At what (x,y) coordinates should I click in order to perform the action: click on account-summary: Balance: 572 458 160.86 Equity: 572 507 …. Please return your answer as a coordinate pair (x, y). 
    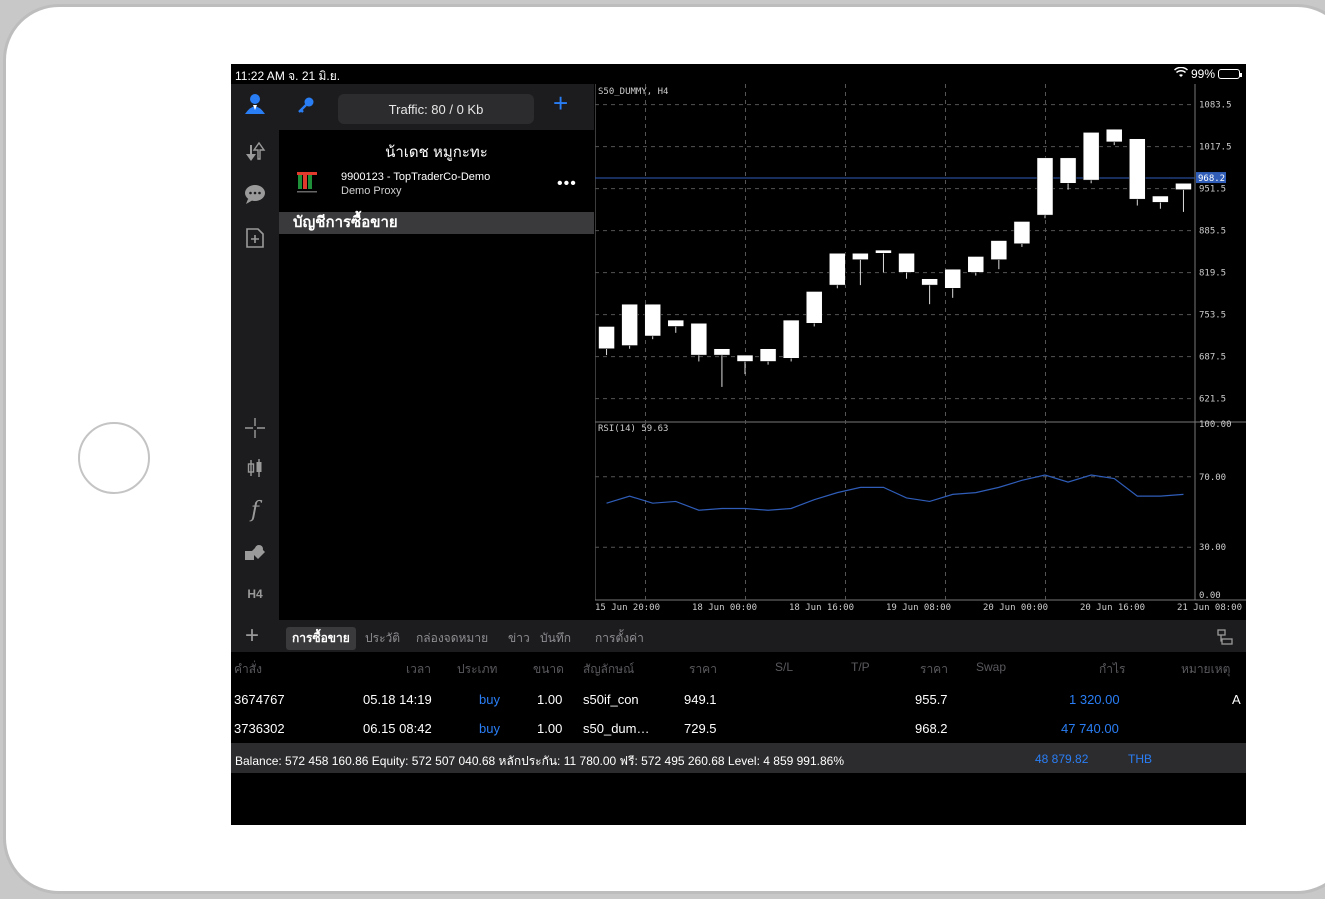
    Looking at the image, I should click on (738, 758).